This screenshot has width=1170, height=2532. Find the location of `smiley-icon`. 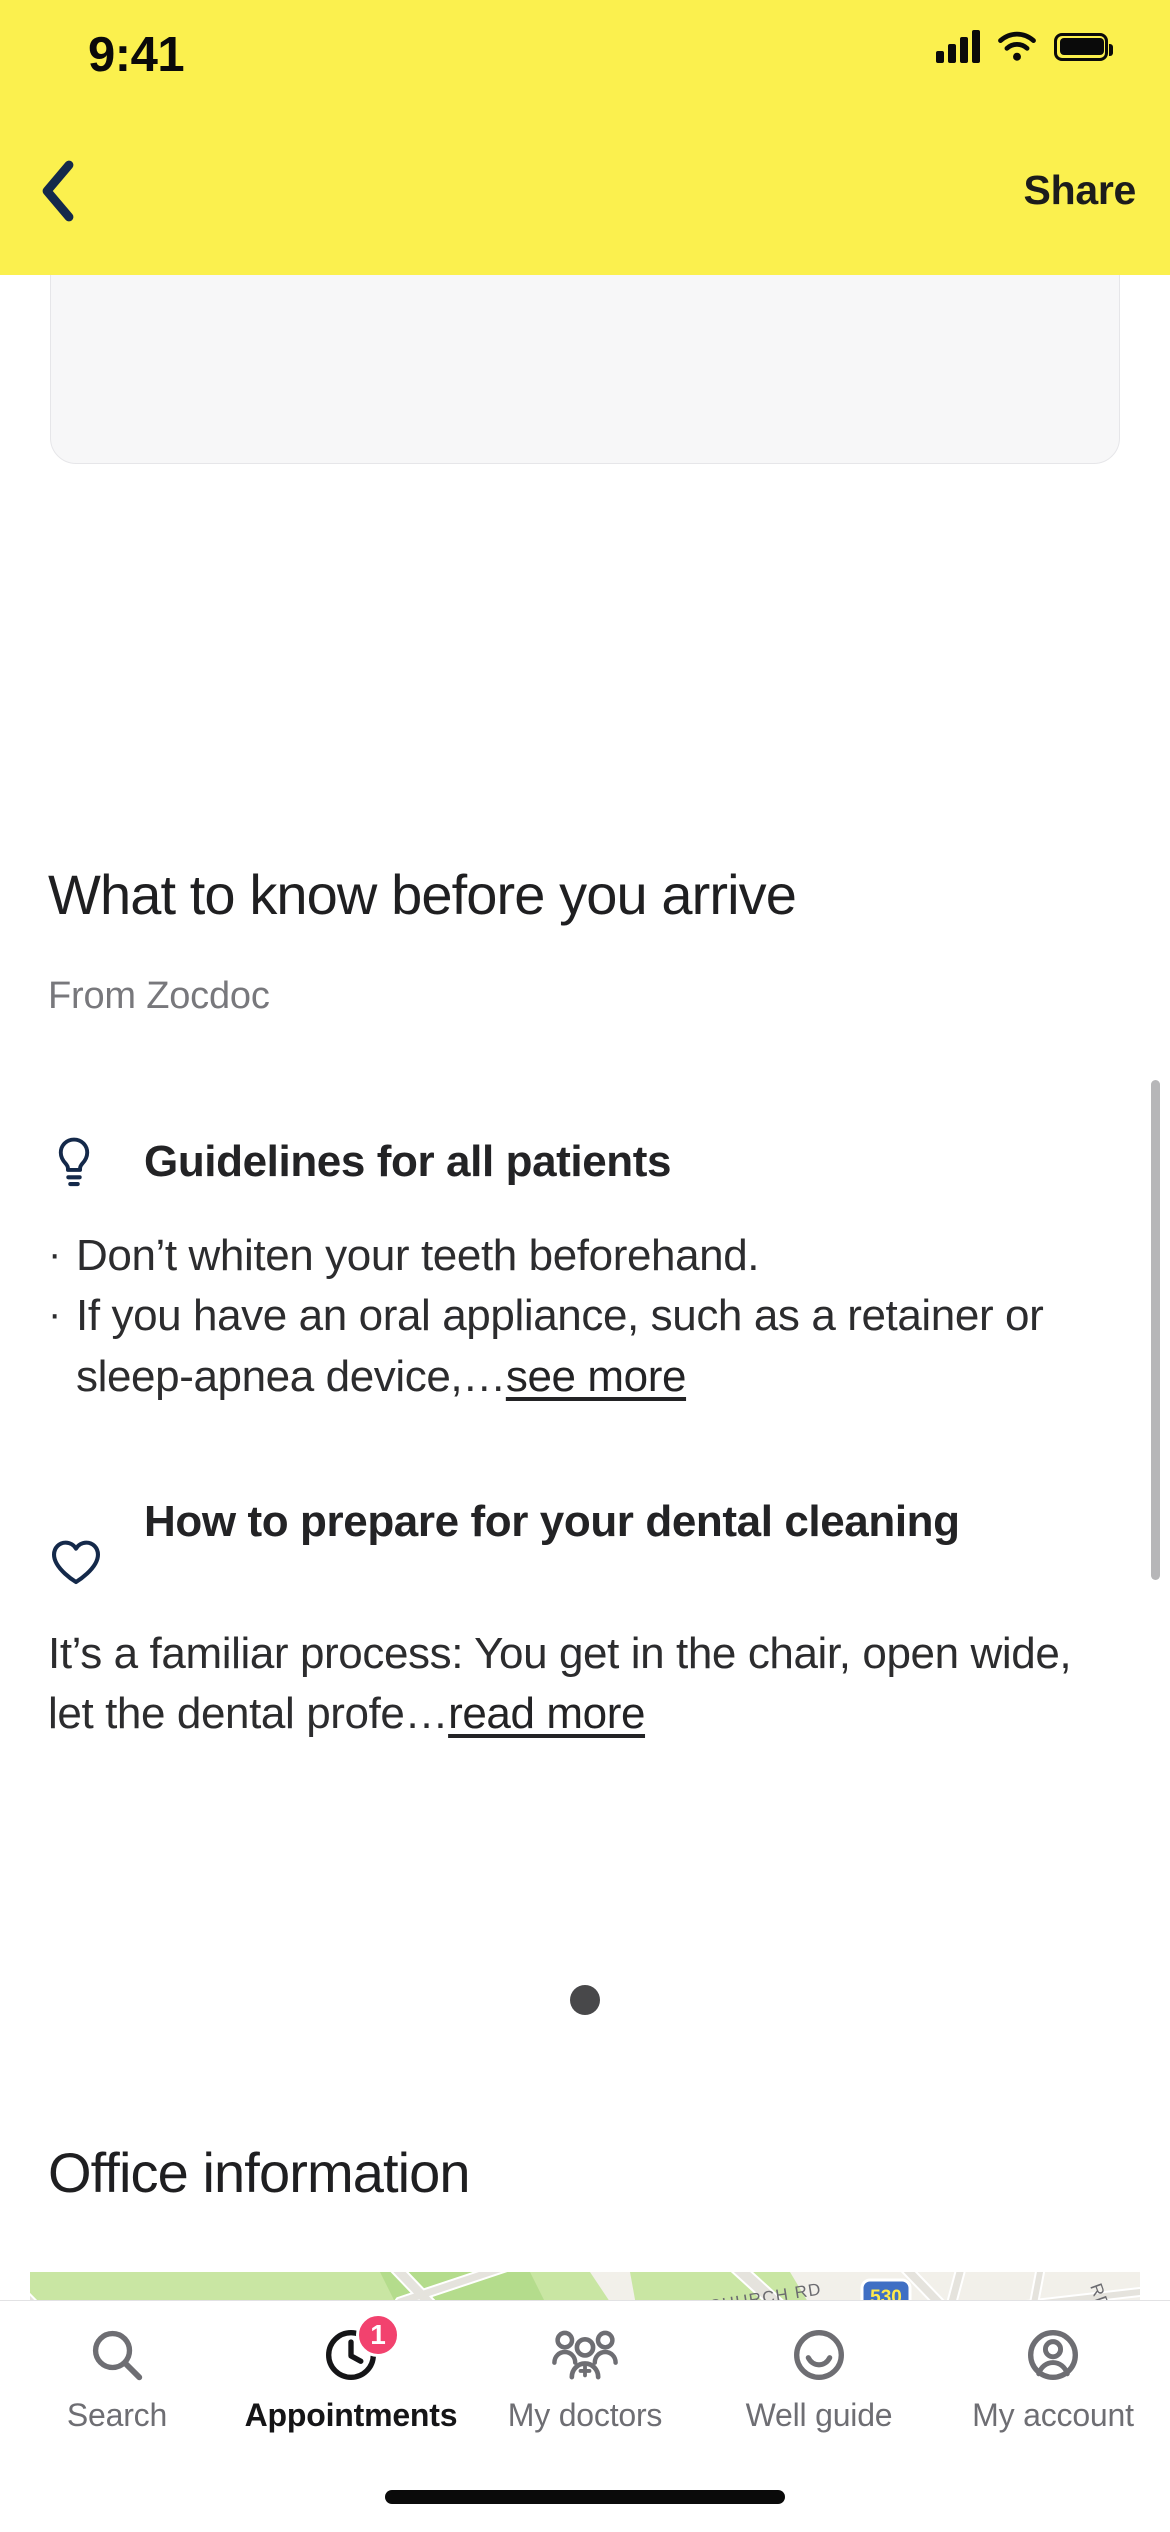

smiley-icon is located at coordinates (819, 2355).